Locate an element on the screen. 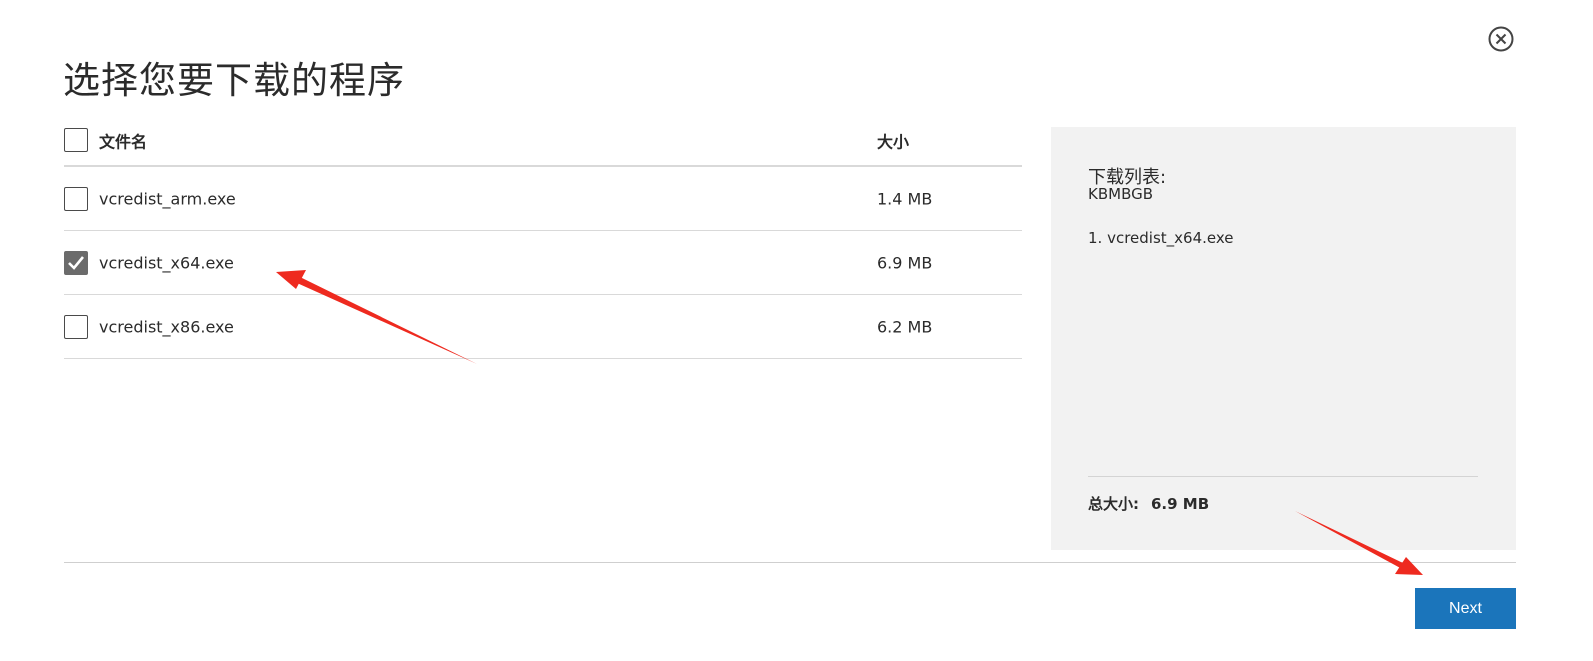  table-row: vcredist_x86.exe 6.2 MB is located at coordinates (543, 327).